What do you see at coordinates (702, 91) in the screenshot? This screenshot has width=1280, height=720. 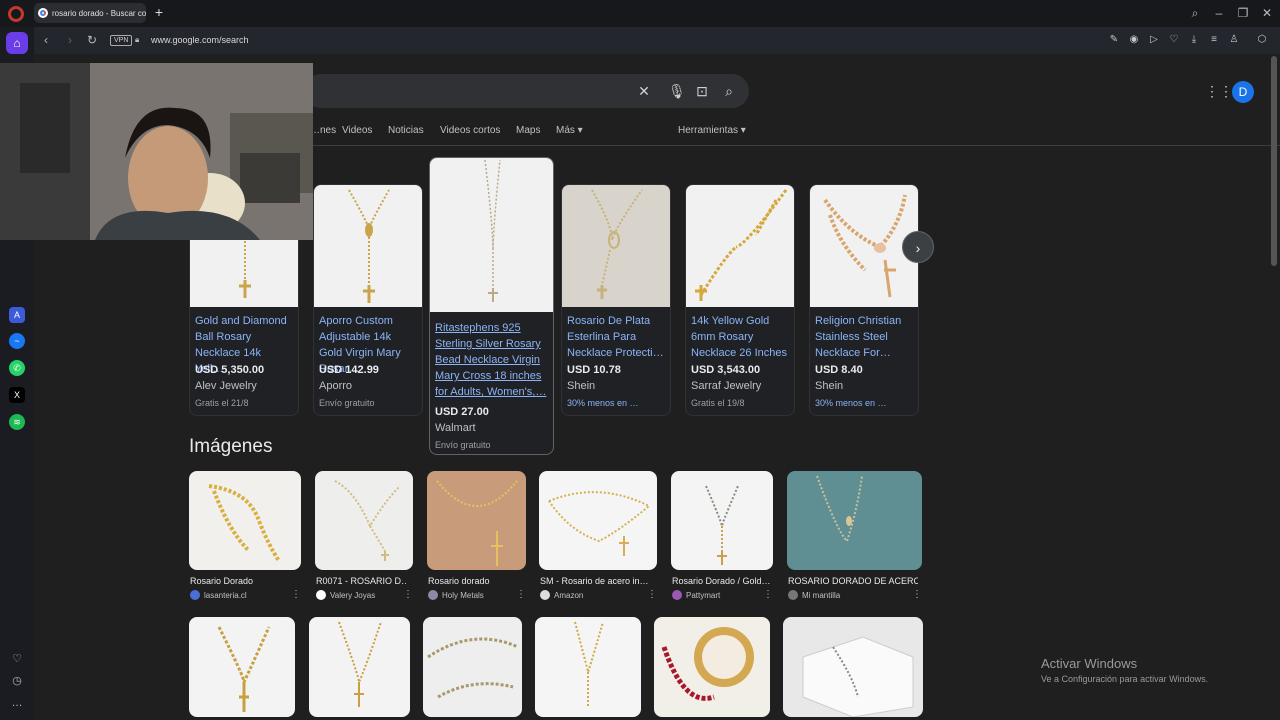 I see `lens-icon: ⊡` at bounding box center [702, 91].